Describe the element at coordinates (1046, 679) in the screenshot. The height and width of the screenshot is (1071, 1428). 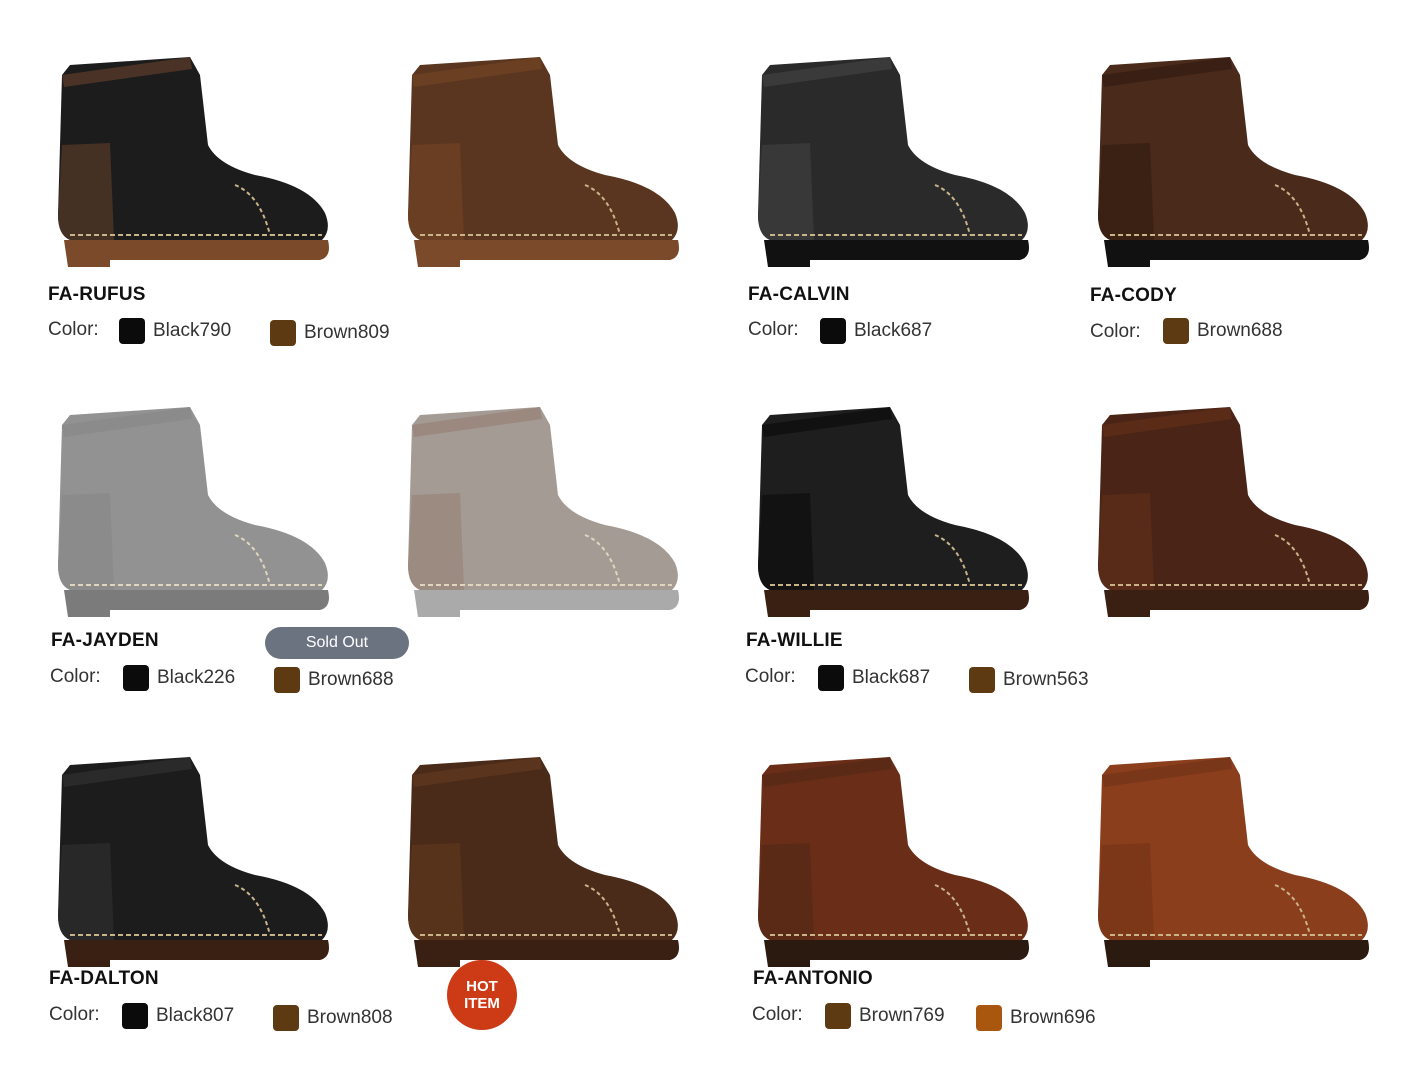
I see `color-swatch-label: Brown563` at that location.